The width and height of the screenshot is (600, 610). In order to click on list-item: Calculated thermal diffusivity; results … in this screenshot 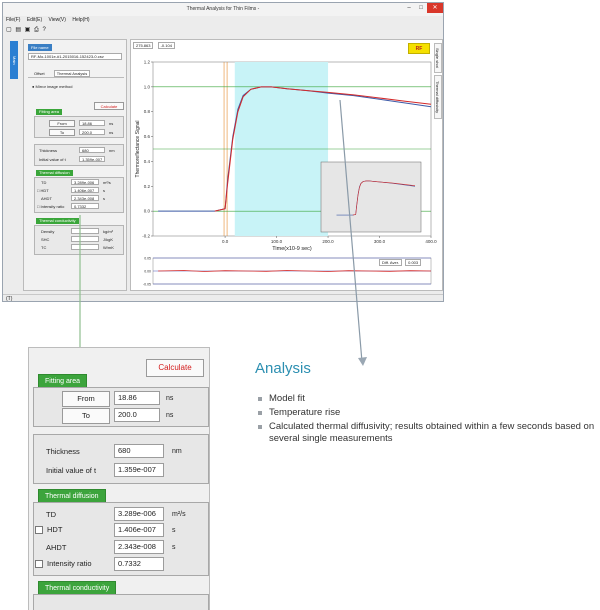, I will do `click(427, 433)`.